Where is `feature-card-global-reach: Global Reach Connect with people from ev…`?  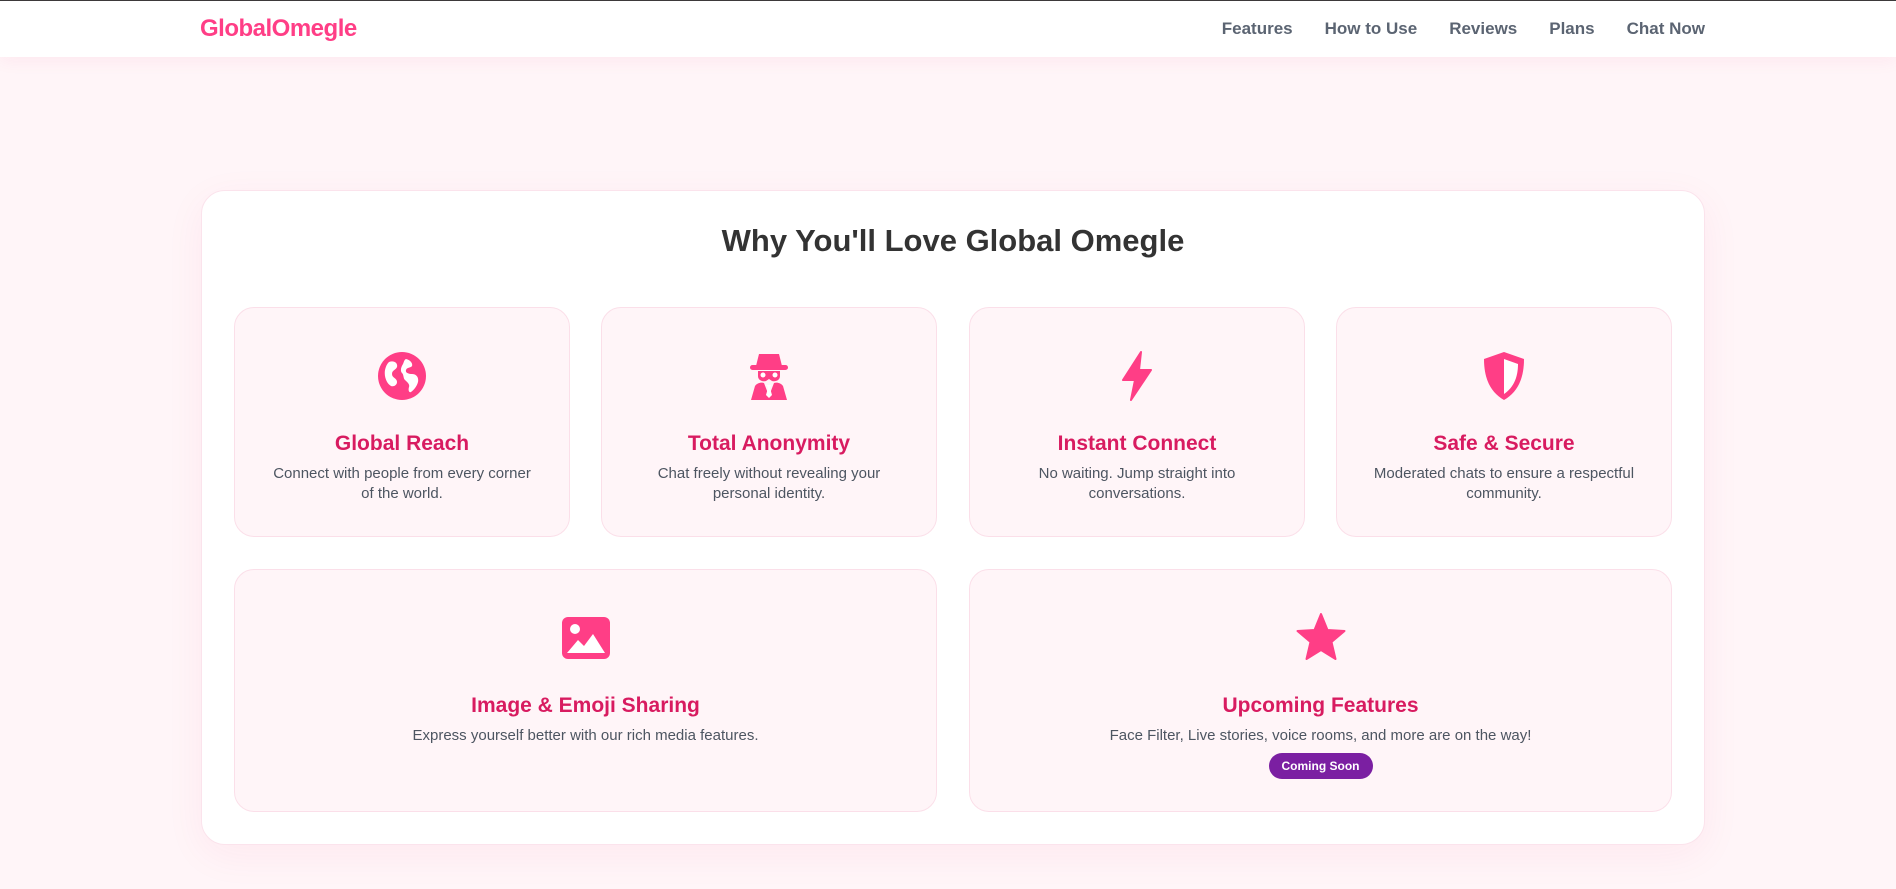
feature-card-global-reach: Global Reach Connect with people from ev… is located at coordinates (402, 422).